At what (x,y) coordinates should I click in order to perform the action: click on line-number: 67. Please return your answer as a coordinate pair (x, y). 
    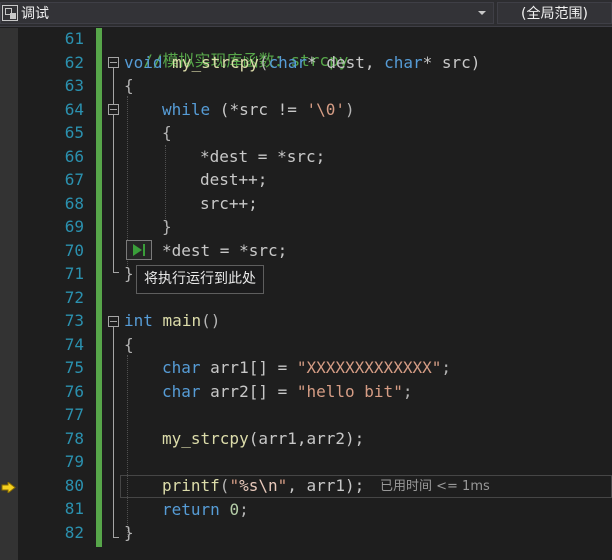
    Looking at the image, I should click on (74, 179).